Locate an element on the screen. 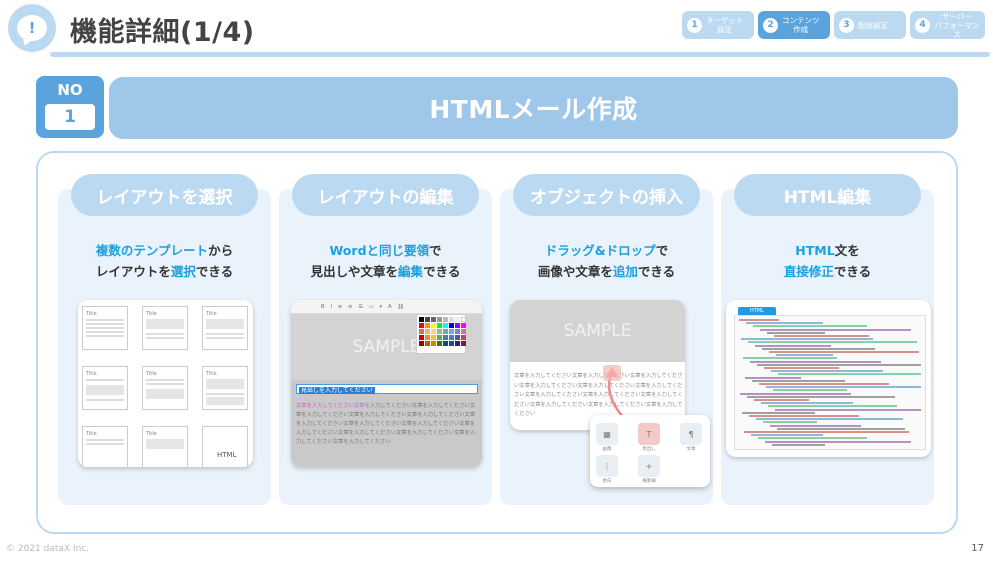 This screenshot has width=993, height=561. editor-toolbar: B I ≡ ≡ ☰ ▭ ▾ A ⛓ is located at coordinates (386, 307).